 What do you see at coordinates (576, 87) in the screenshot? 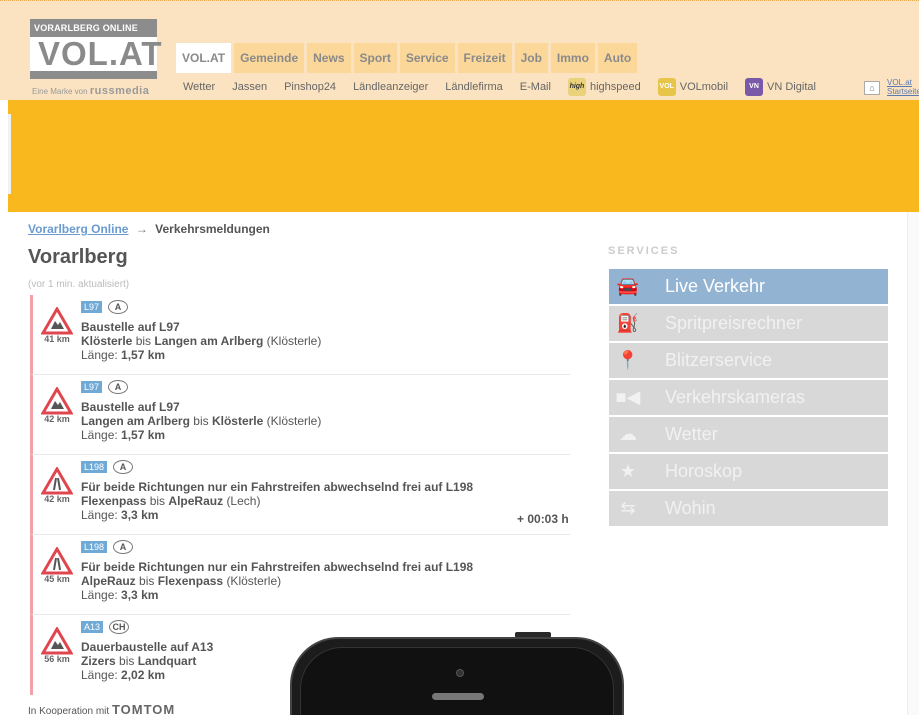
I see `highspeed-icon: high` at bounding box center [576, 87].